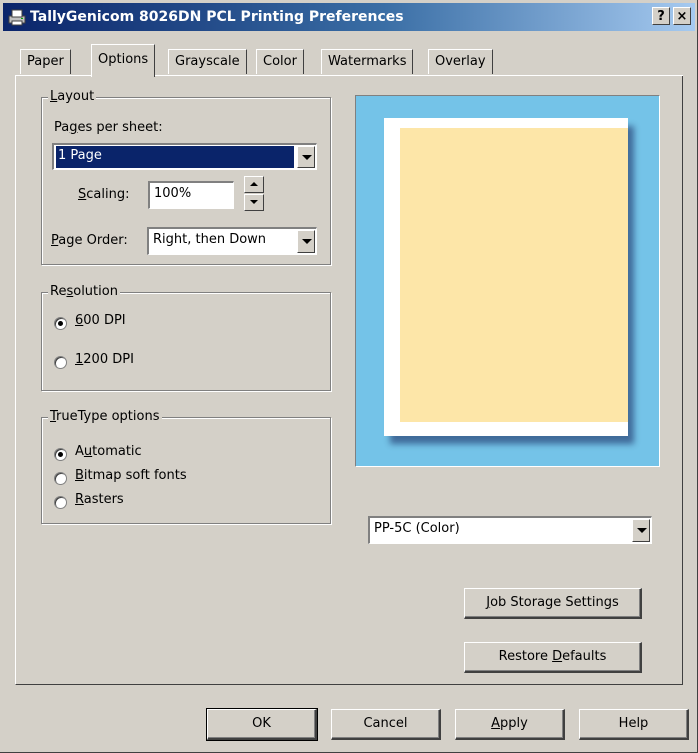 The image size is (698, 753). Describe the element at coordinates (210, 239) in the screenshot. I see `page-order-value: Right, then Down` at that location.